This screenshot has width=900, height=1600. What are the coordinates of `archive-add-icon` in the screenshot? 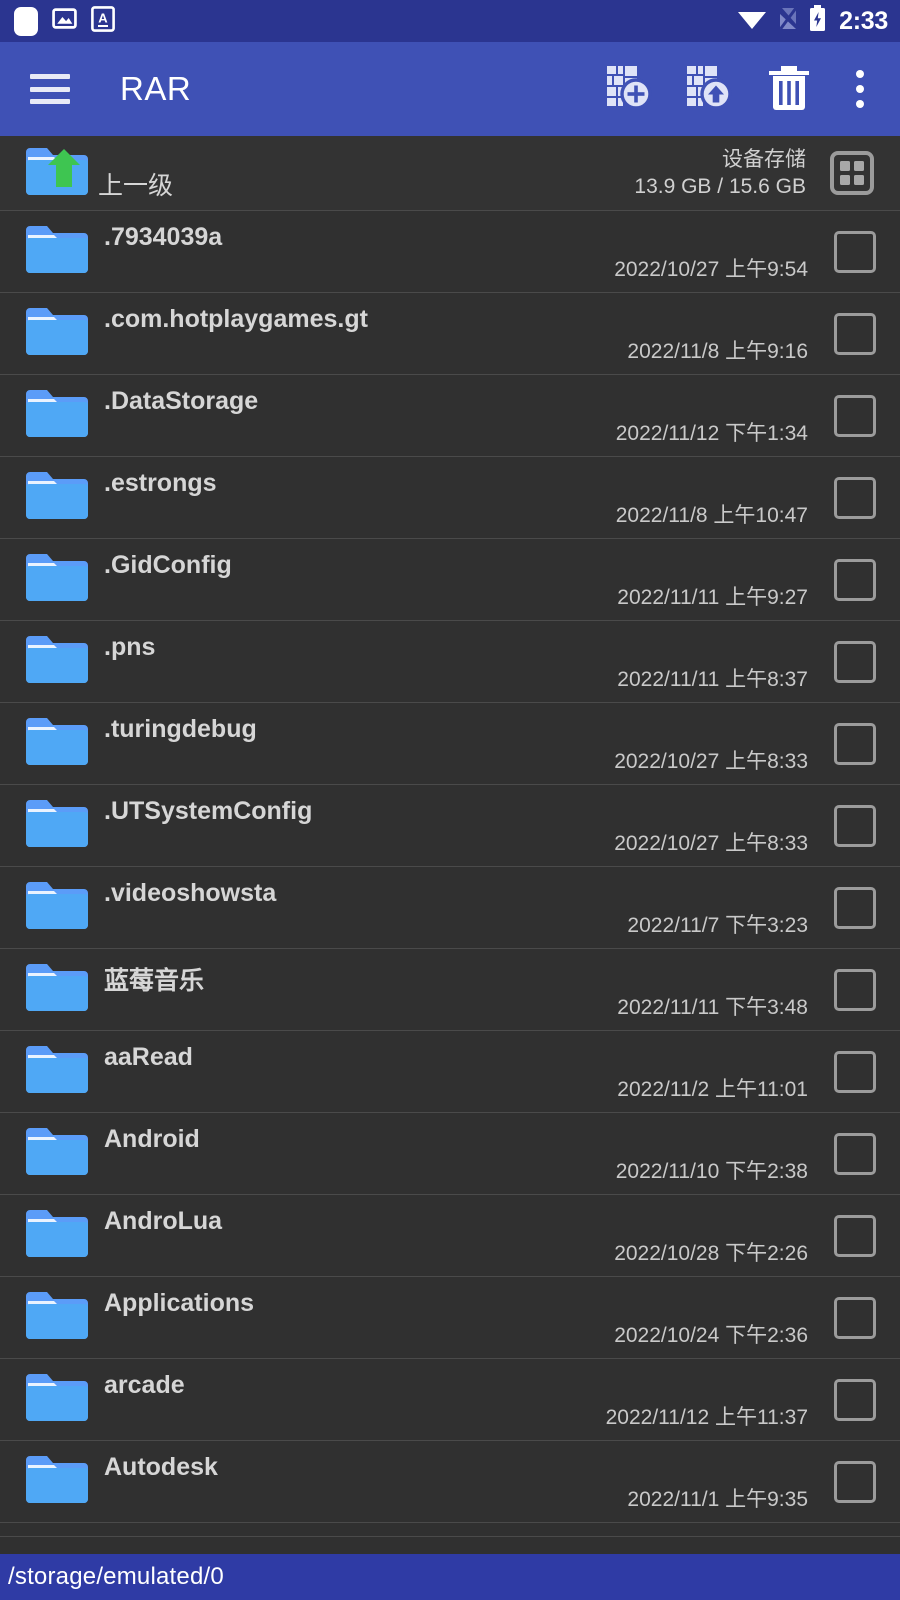 It's located at (629, 89).